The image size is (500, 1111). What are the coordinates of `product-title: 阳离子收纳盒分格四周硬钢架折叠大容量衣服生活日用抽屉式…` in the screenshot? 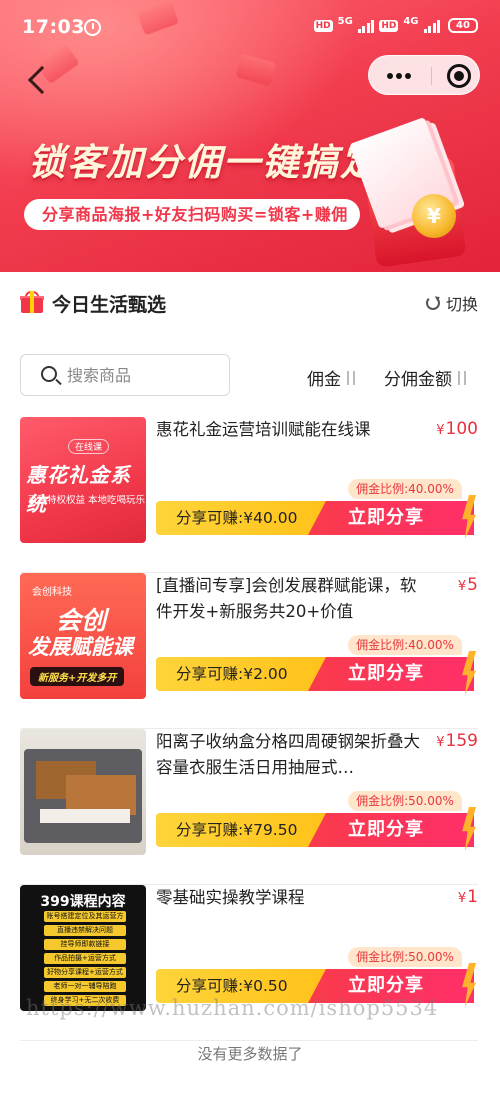 It's located at (290, 755).